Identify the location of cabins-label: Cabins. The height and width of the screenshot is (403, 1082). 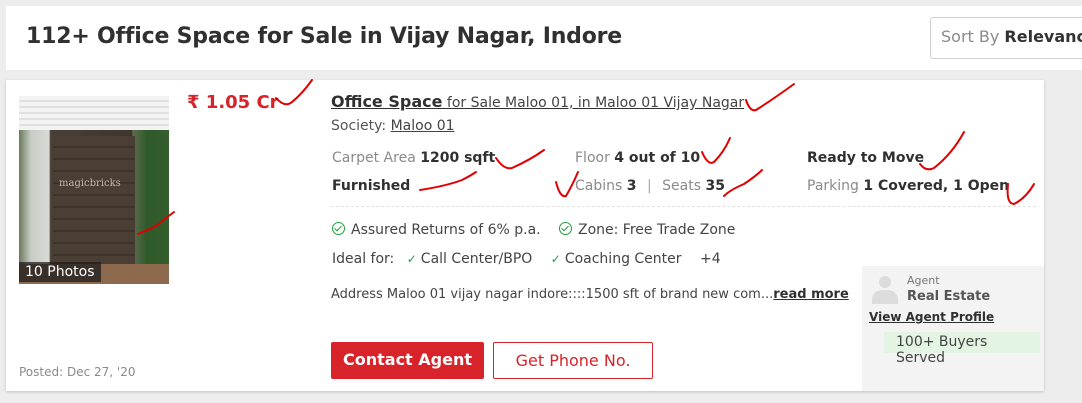
(599, 186).